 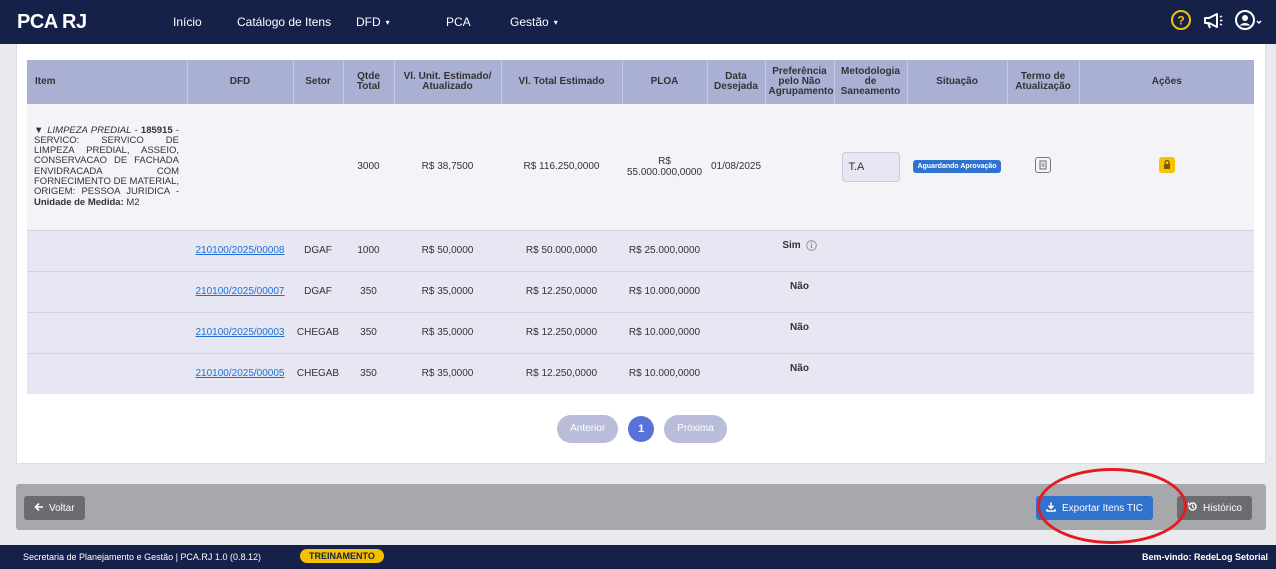 I want to click on history-button: Histórico, so click(x=1214, y=508).